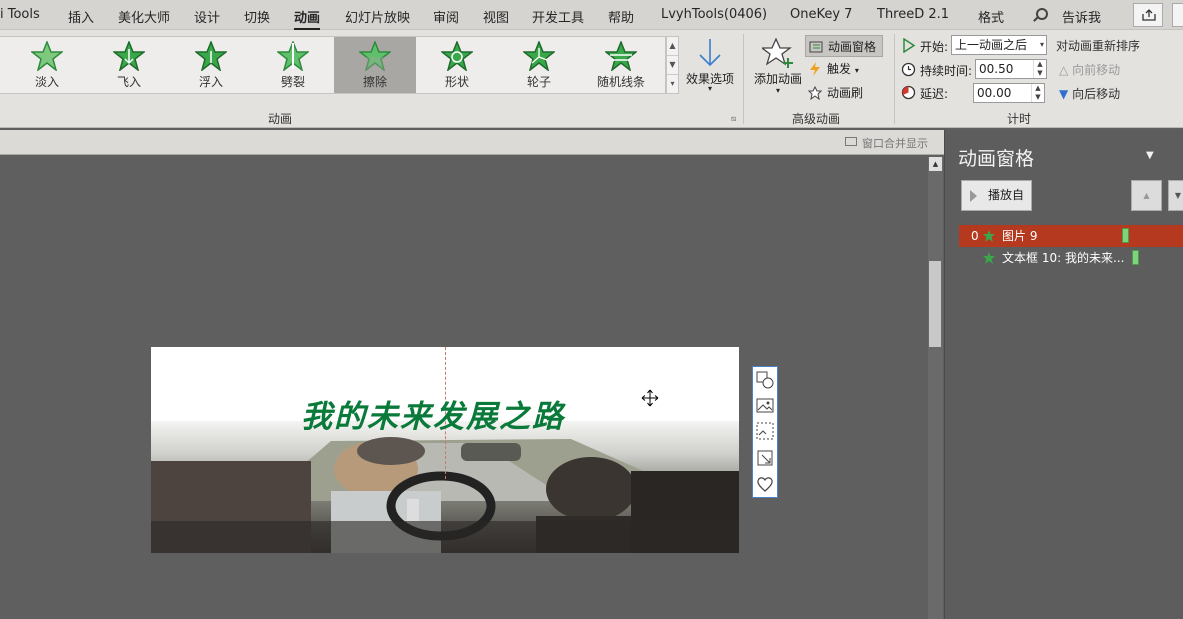 The height and width of the screenshot is (619, 1183). Describe the element at coordinates (1098, 46) in the screenshot. I see `reorder-title: 对动画重新排序` at that location.